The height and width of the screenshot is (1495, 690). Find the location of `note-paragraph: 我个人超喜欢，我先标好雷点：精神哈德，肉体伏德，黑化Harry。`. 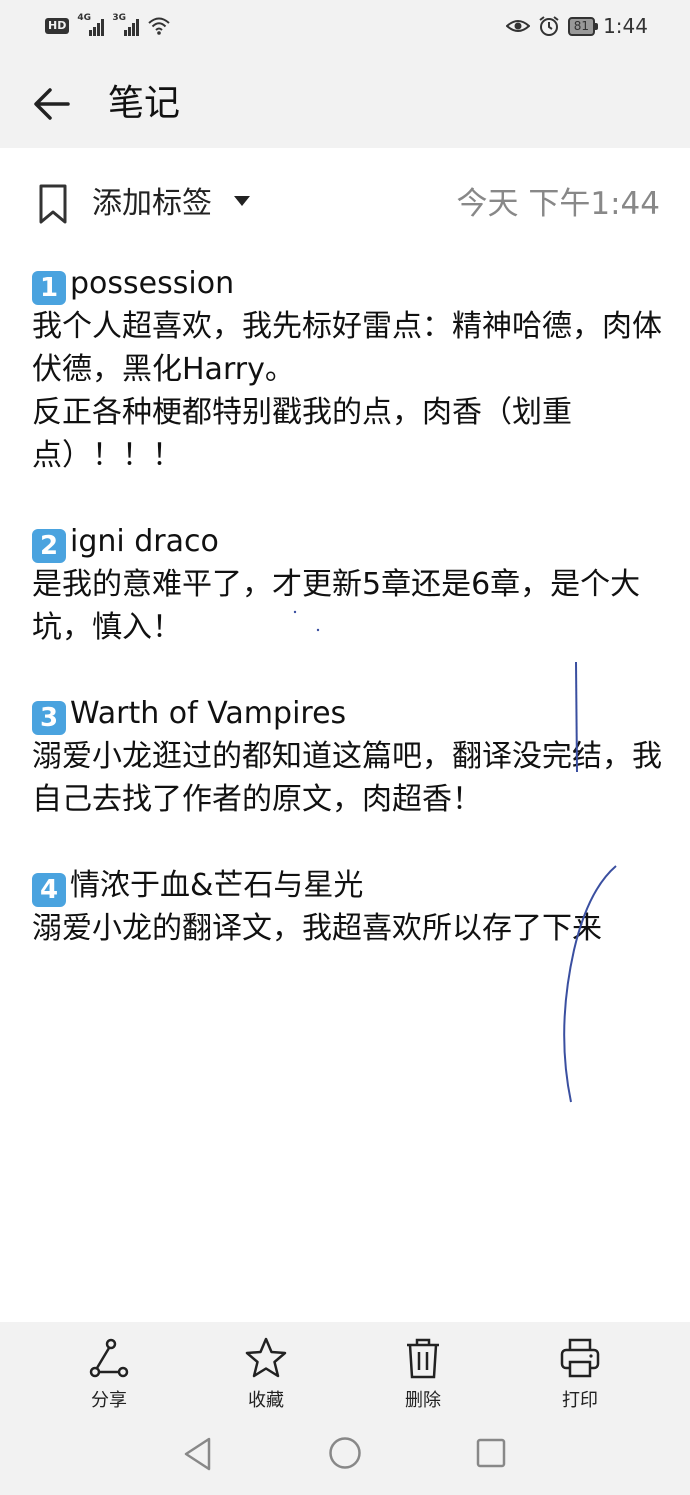

note-paragraph: 我个人超喜欢，我先标好雷点：精神哈德，肉体伏德，黑化Harry。 is located at coordinates (347, 348).